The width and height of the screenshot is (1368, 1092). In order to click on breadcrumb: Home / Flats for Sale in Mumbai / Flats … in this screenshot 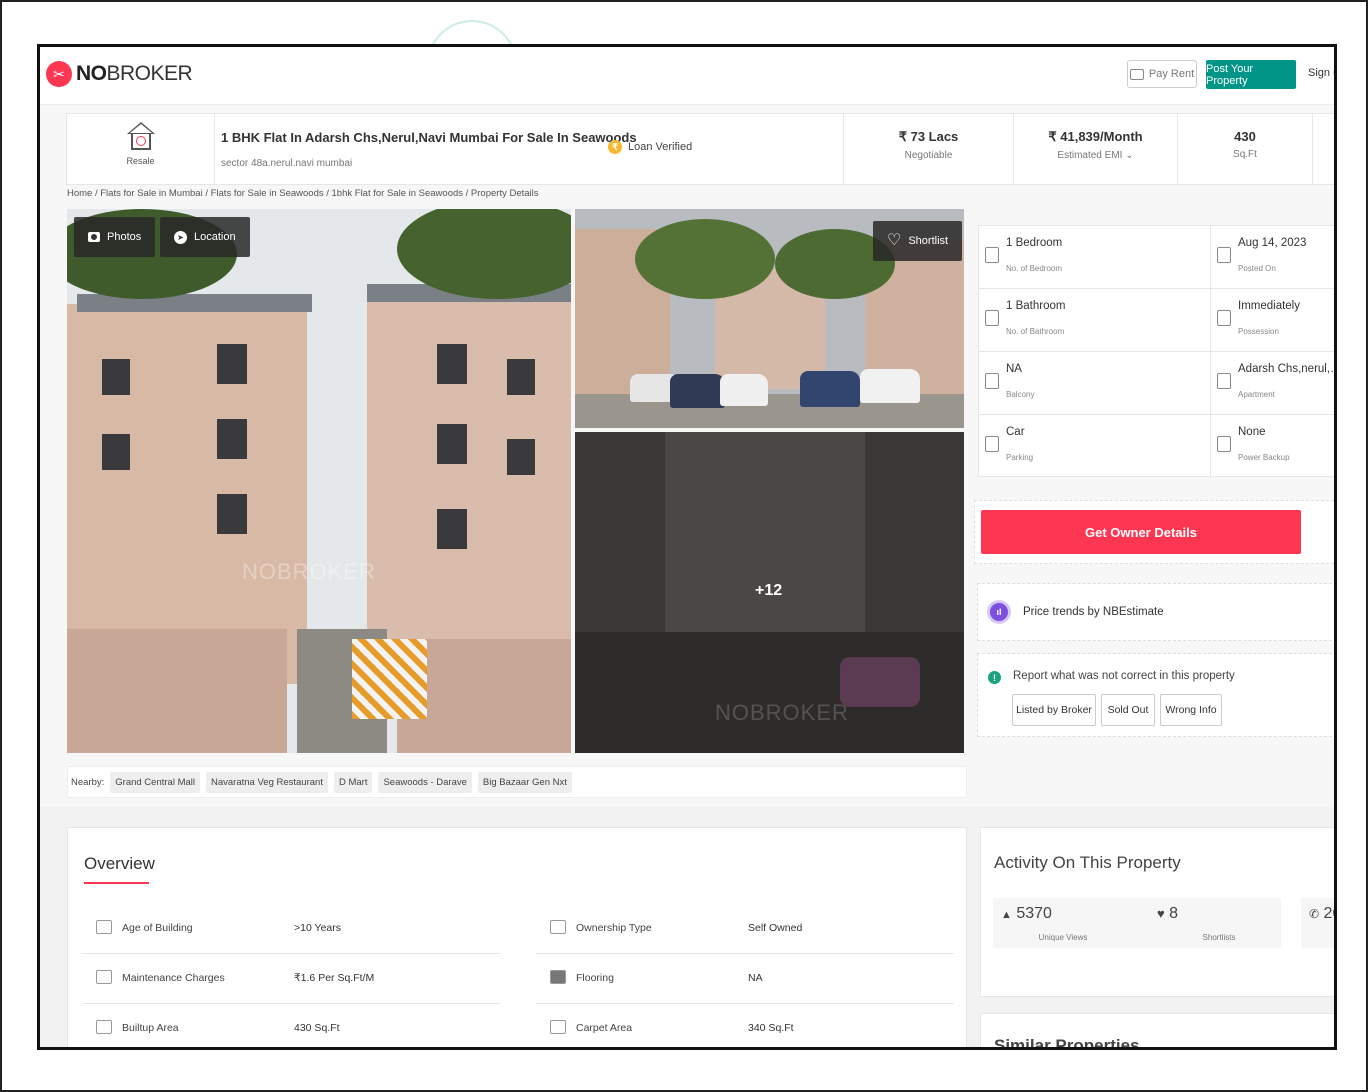, I will do `click(303, 193)`.